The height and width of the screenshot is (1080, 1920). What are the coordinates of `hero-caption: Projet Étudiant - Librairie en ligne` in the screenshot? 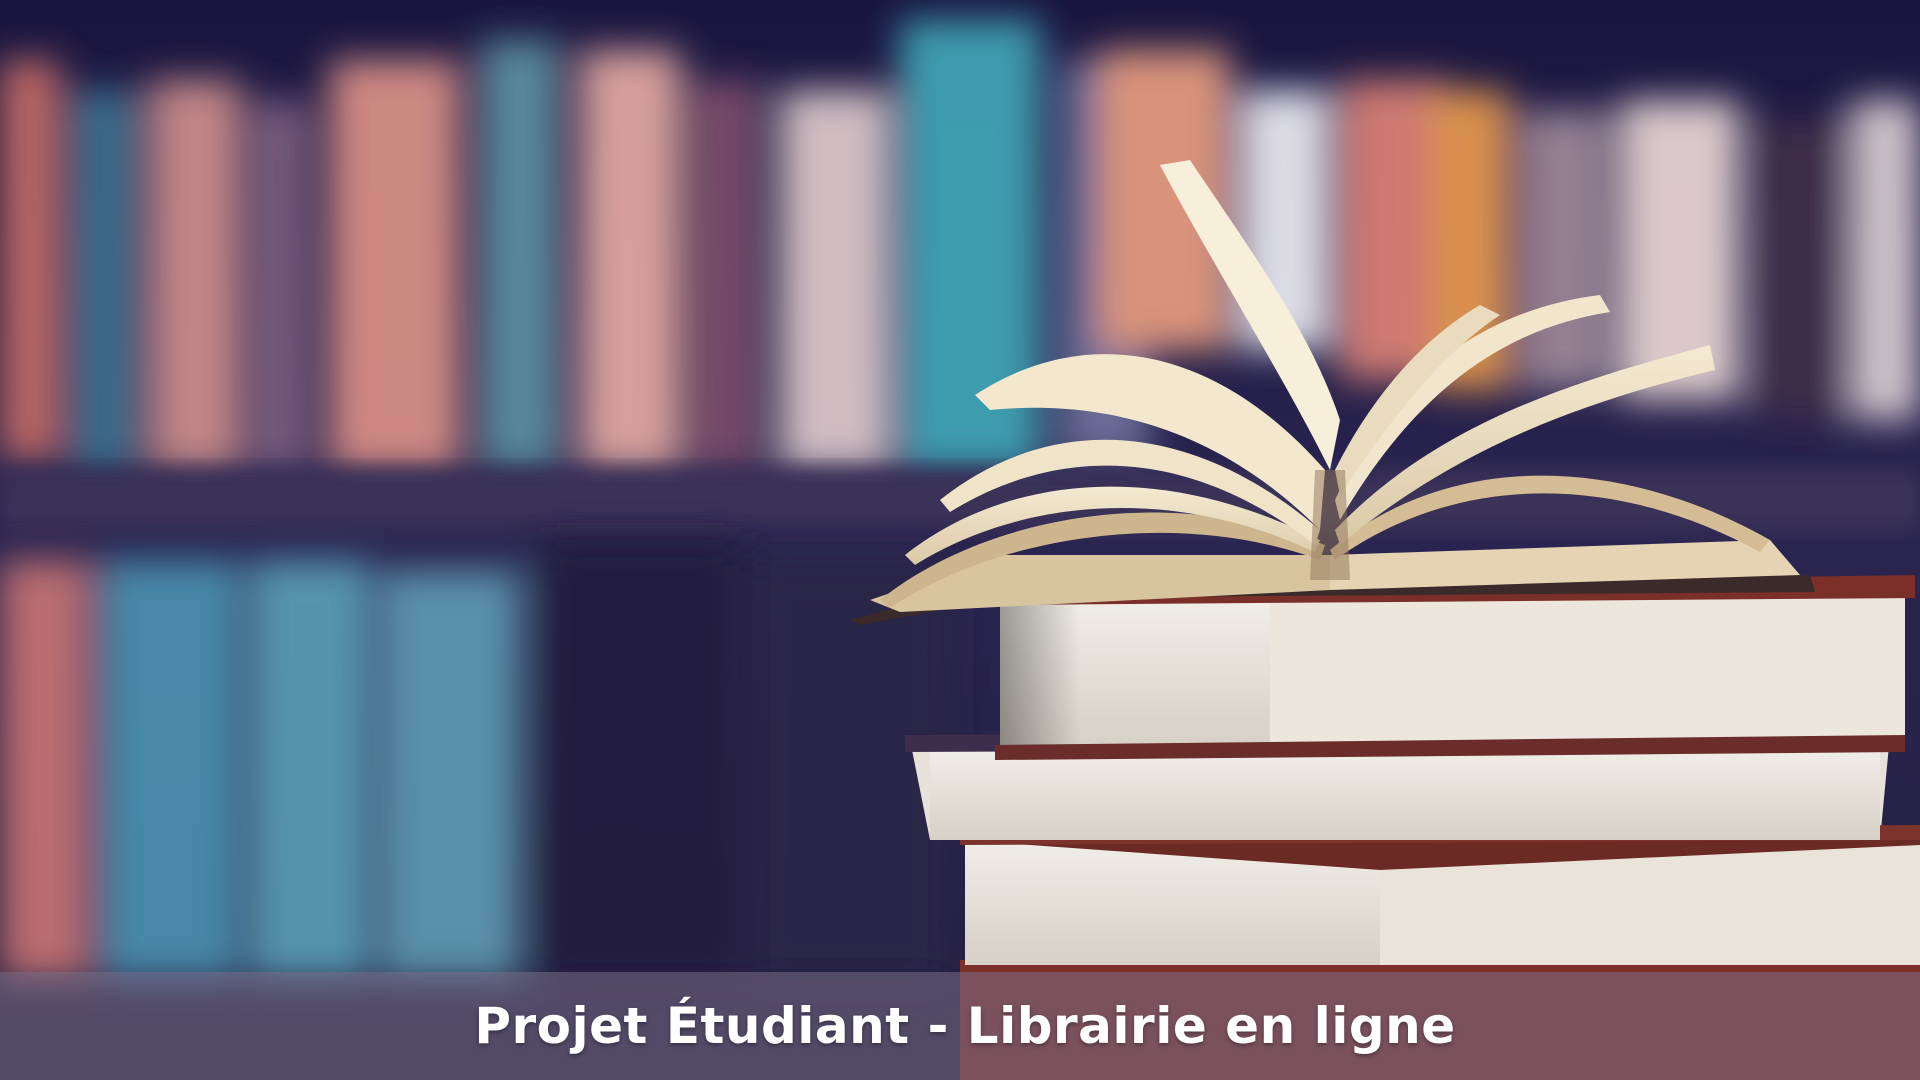 It's located at (965, 1026).